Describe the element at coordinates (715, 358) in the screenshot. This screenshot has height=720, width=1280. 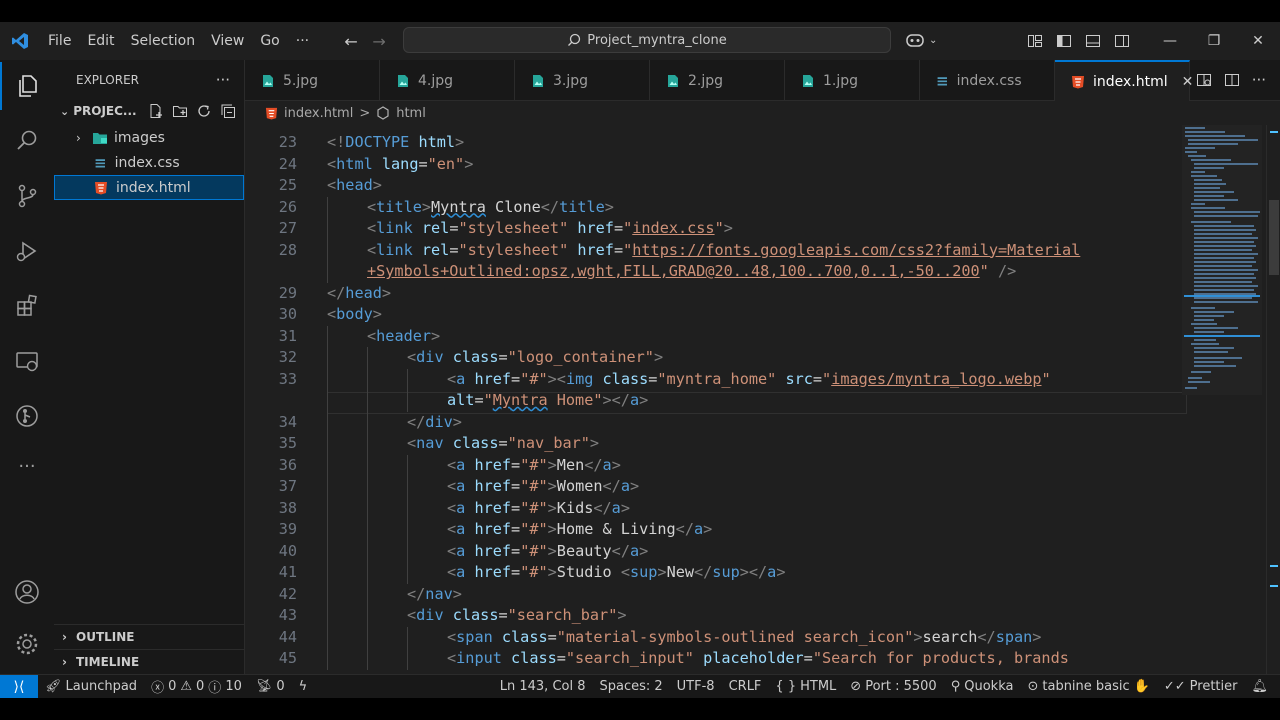
I see `code-line: 32 <div class="logo_container">` at that location.